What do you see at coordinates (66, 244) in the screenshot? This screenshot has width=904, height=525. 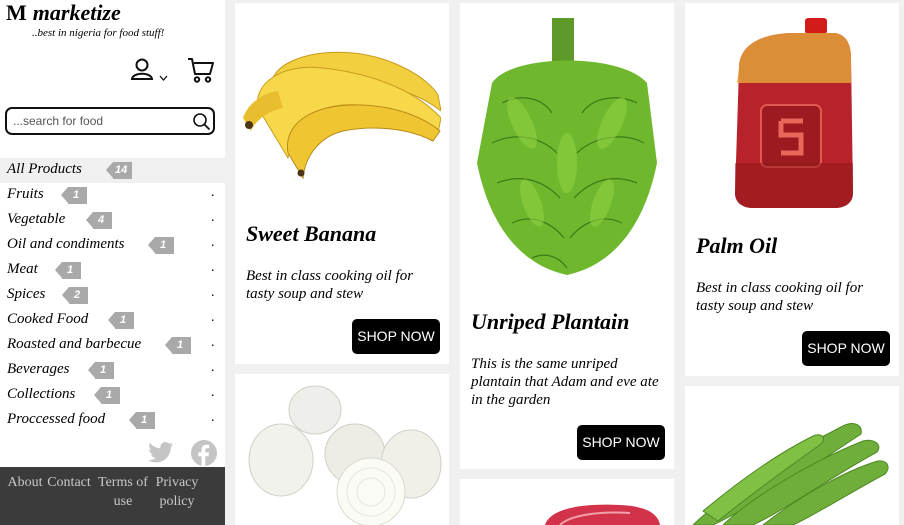 I see `category-label: Oil and condiments` at bounding box center [66, 244].